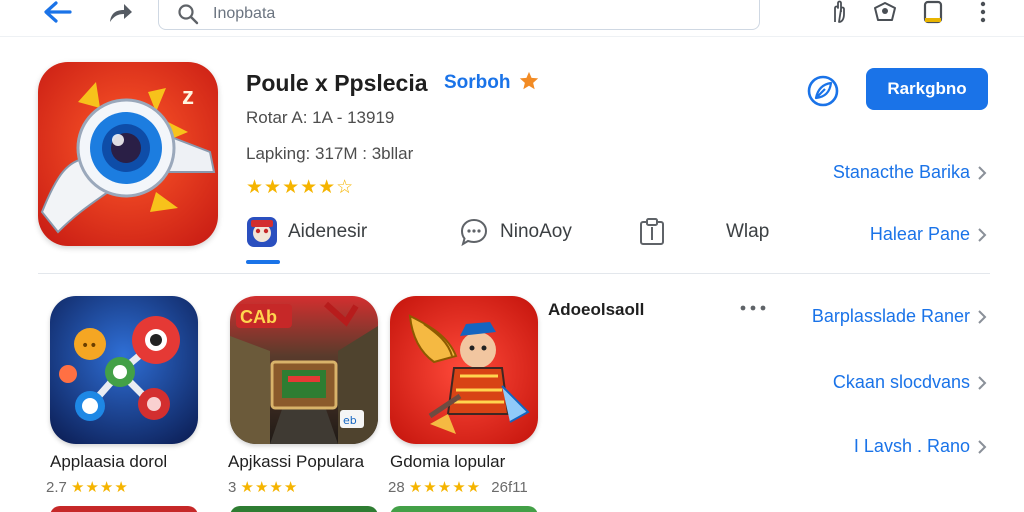 This screenshot has width=1024, height=512. Describe the element at coordinates (57, 13) in the screenshot. I see `back-arrow-icon` at that location.